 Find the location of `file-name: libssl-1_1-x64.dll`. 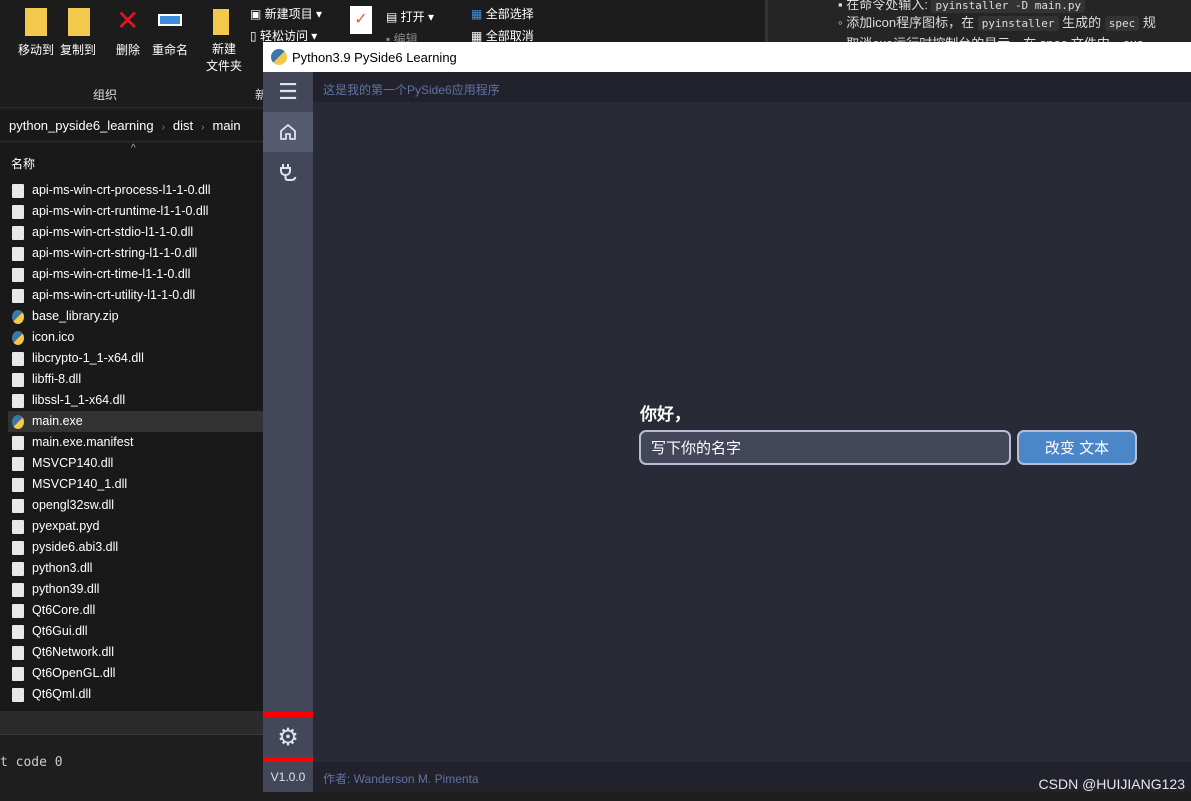

file-name: libssl-1_1-x64.dll is located at coordinates (79, 400).